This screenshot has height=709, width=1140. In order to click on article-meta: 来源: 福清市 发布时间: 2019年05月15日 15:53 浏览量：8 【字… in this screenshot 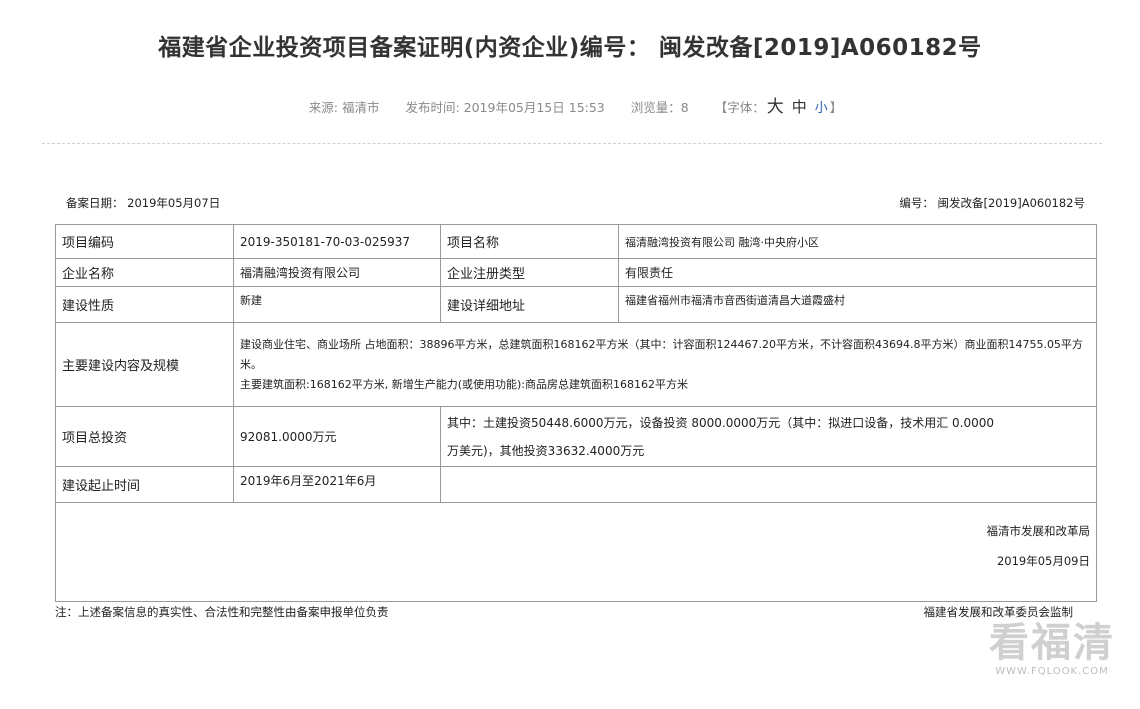, I will do `click(570, 104)`.